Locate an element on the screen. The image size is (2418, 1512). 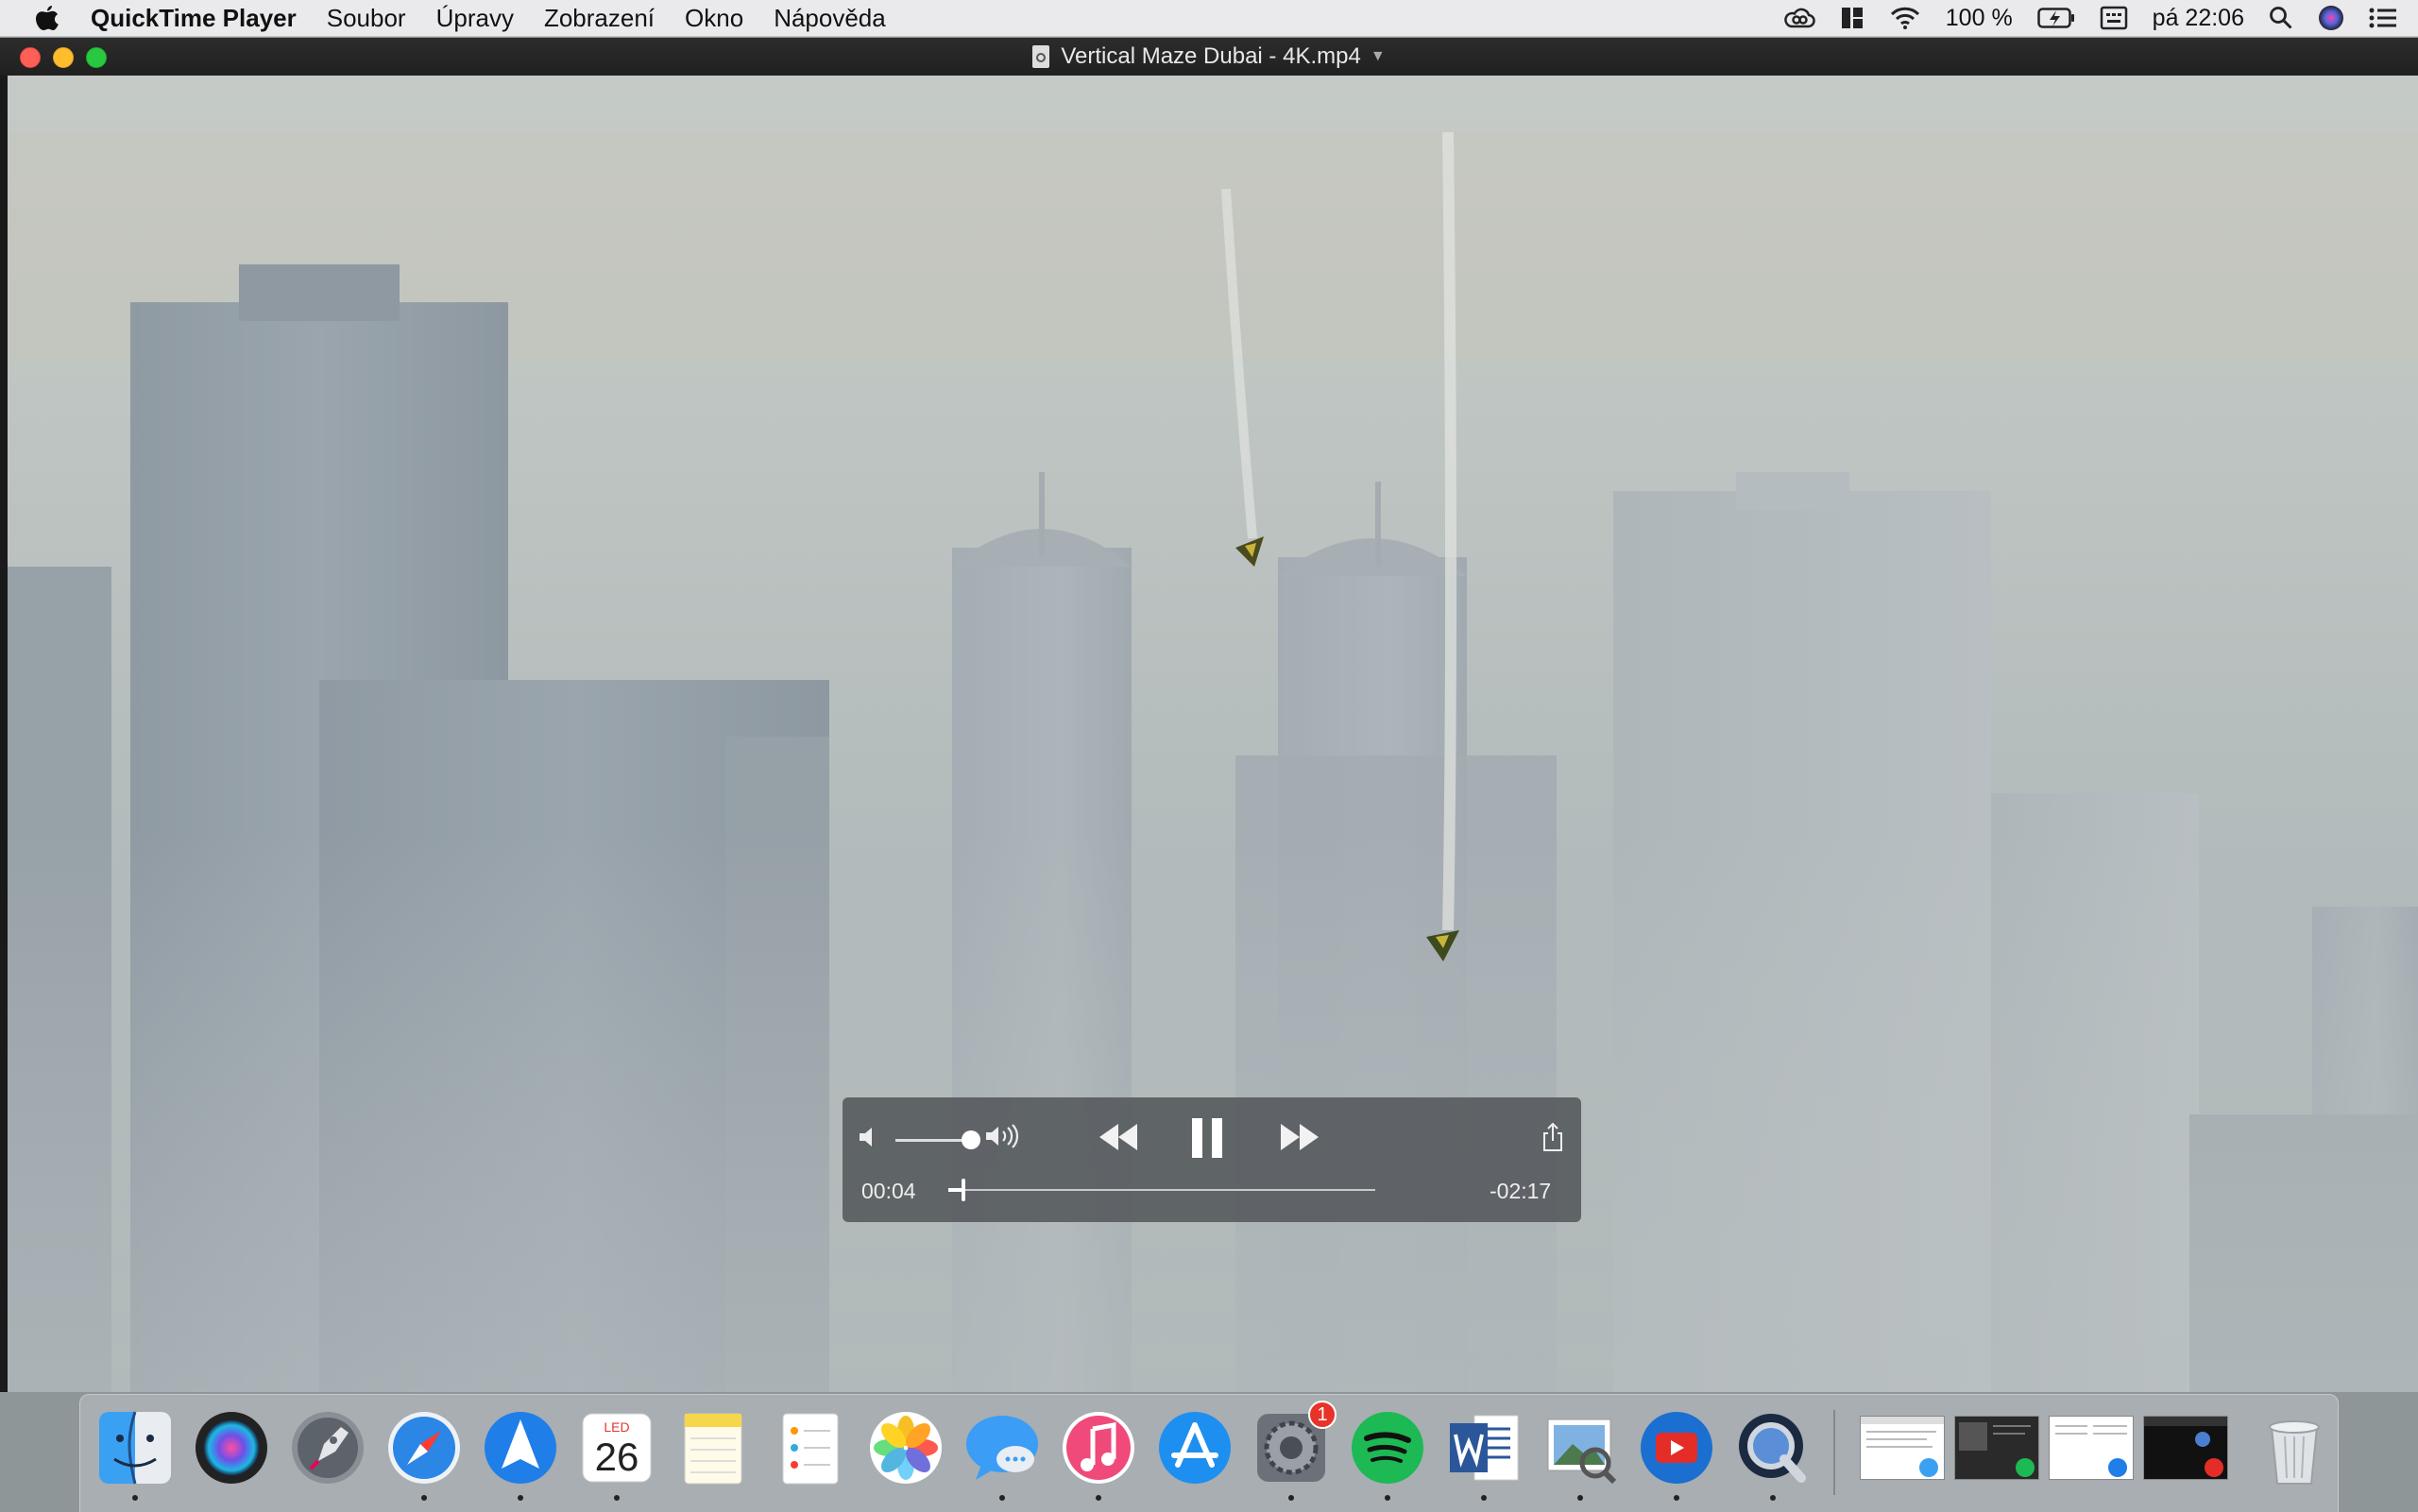
quicktime-icon is located at coordinates (1773, 1453).